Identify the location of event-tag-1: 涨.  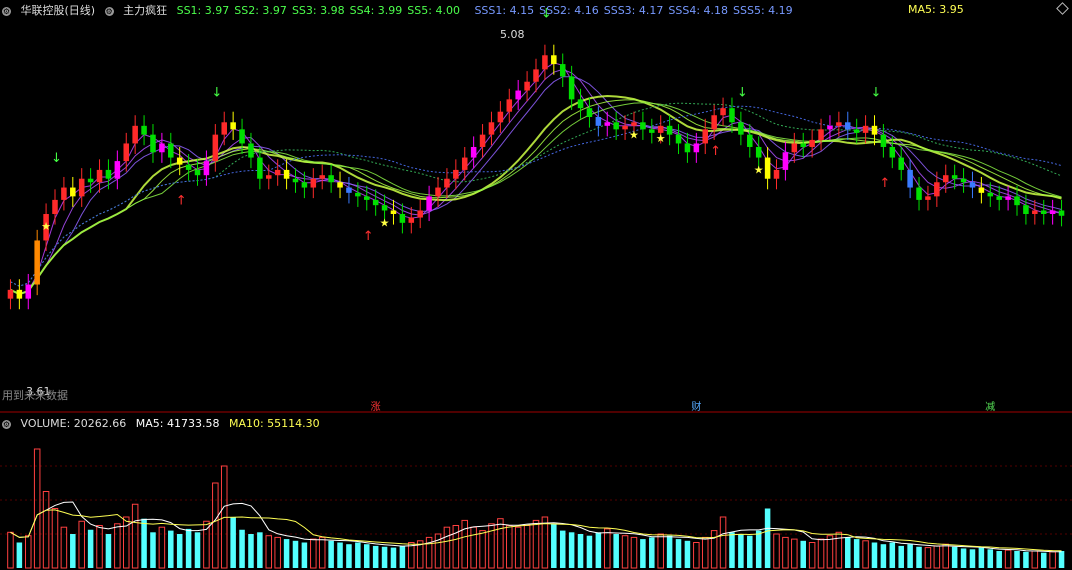
(376, 407).